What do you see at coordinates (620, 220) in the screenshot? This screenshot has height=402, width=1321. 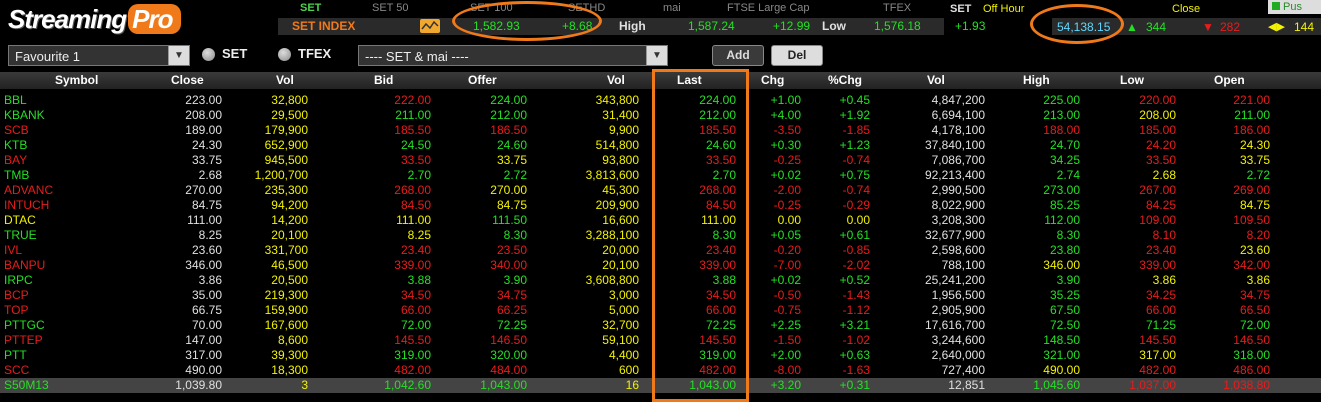 I see `cell-vol2: 16,600` at bounding box center [620, 220].